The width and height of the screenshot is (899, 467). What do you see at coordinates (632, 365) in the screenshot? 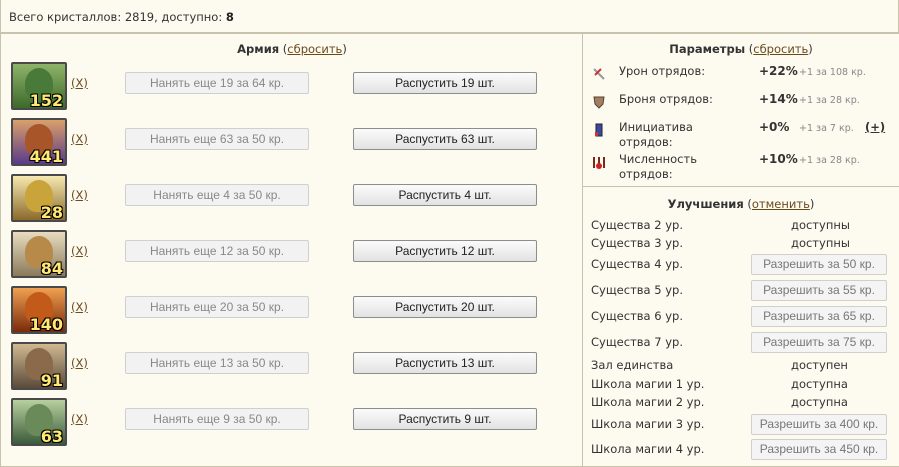
I see `upgrade-name: Зал единства` at bounding box center [632, 365].